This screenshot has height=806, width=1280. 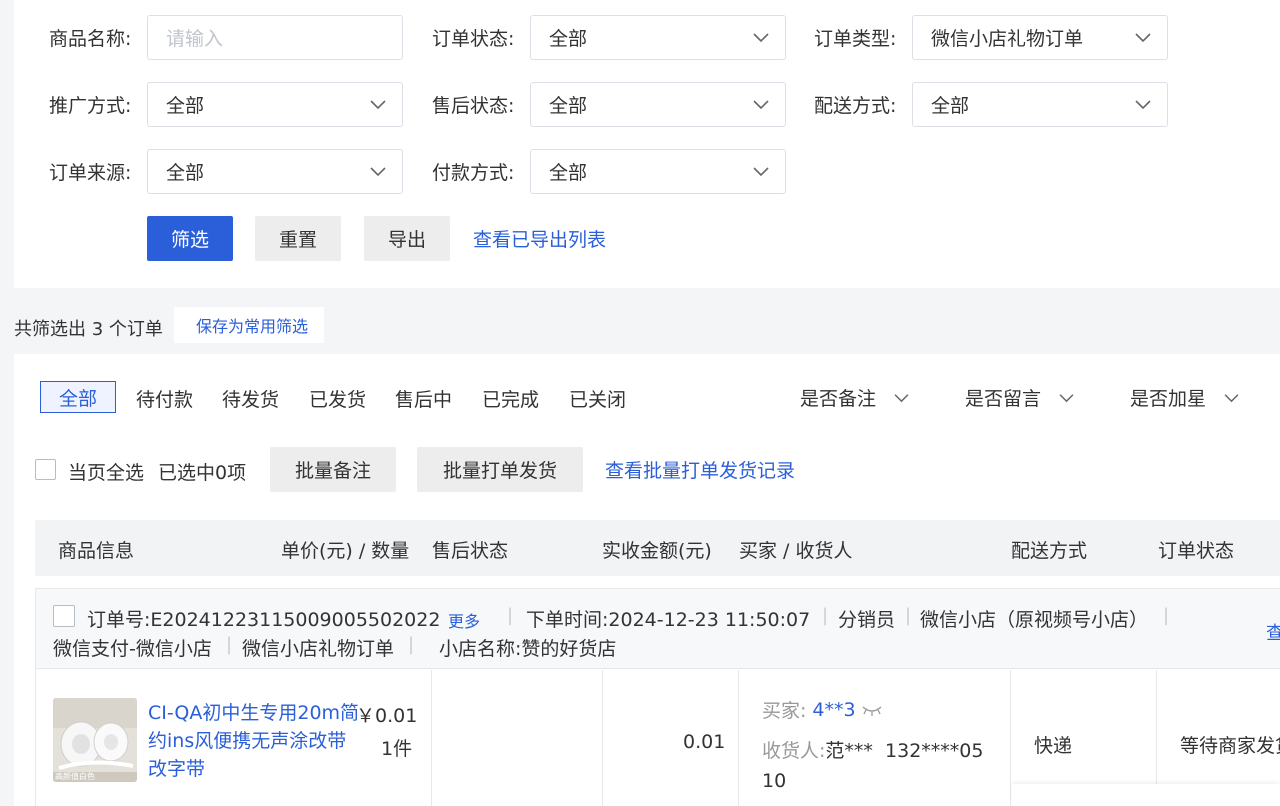 What do you see at coordinates (295, 620) in the screenshot?
I see `order-number-value: E20241223115009005502022` at bounding box center [295, 620].